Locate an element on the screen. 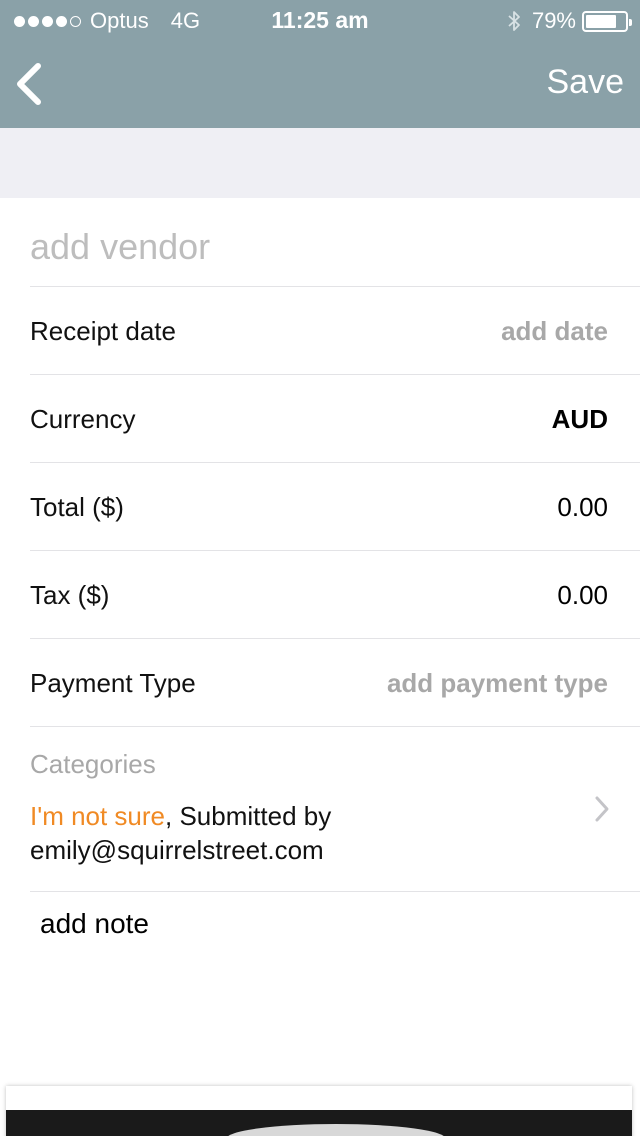 The width and height of the screenshot is (640, 1136). battery-percent: 79% is located at coordinates (553, 20).